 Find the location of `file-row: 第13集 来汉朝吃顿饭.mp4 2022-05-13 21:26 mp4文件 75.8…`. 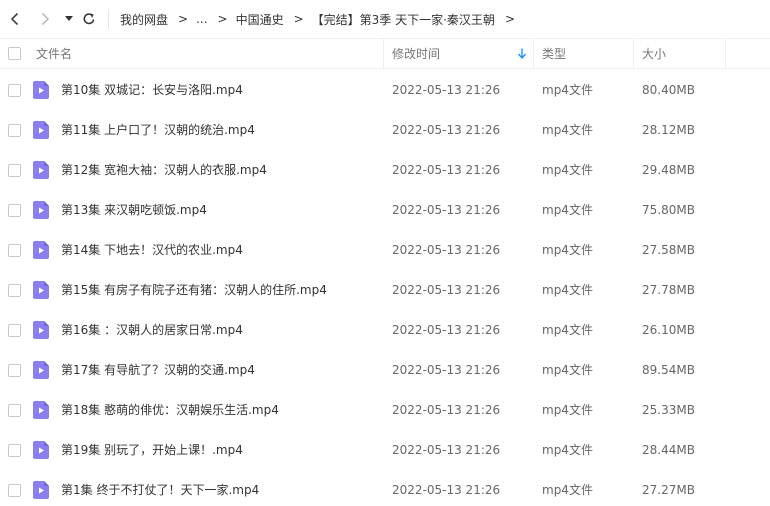

file-row: 第13集 来汉朝吃顿饭.mp4 2022-05-13 21:26 mp4文件 75.8… is located at coordinates (385, 210).